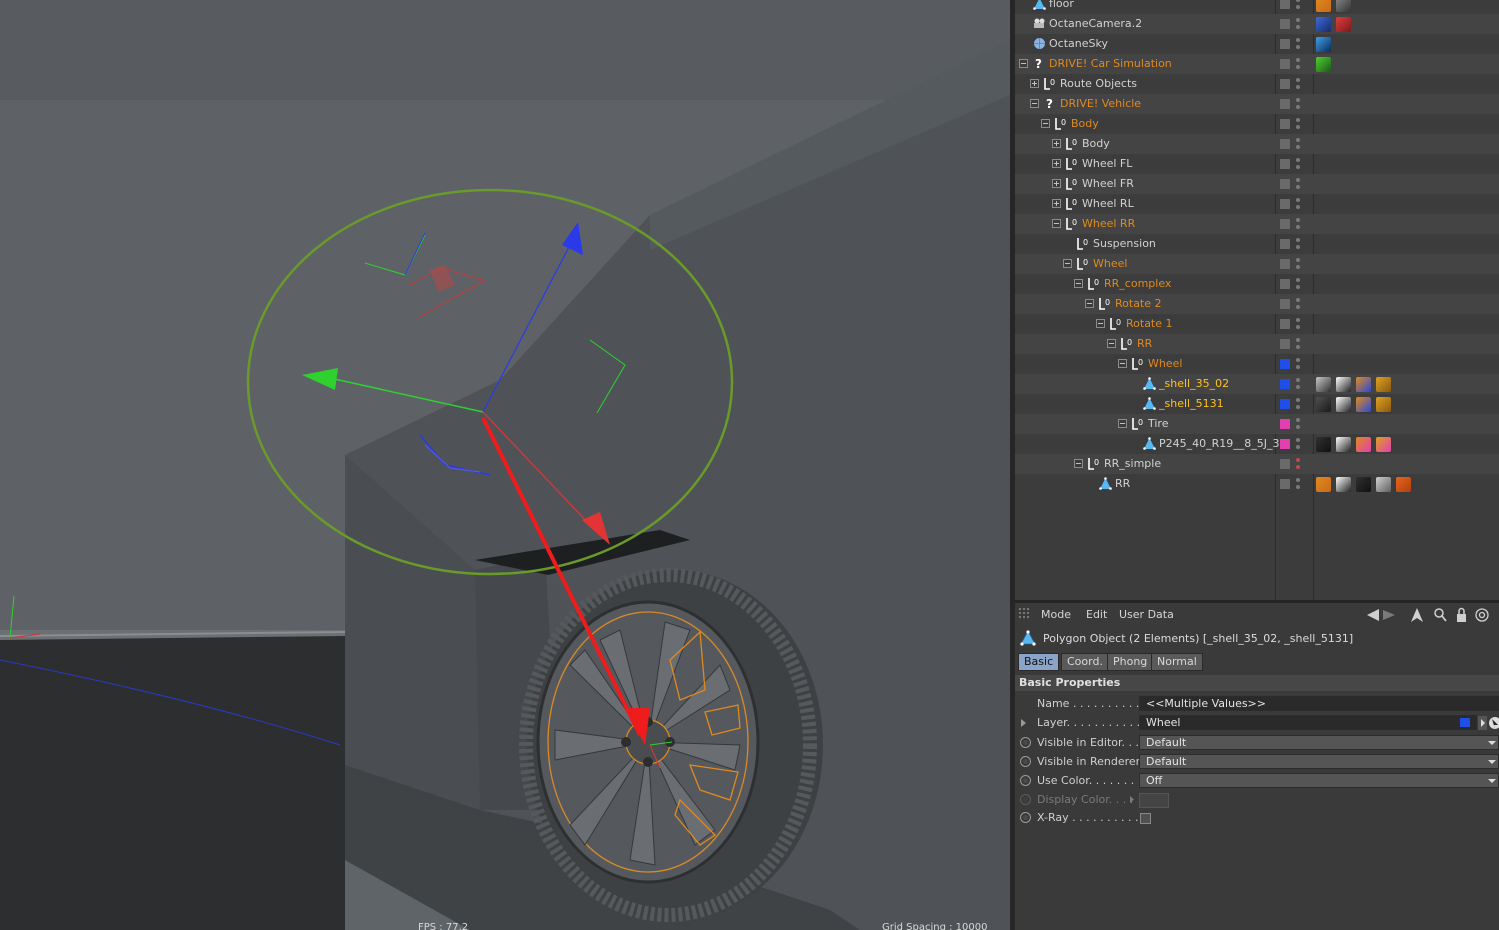 Image resolution: width=1499 pixels, height=930 pixels. I want to click on object-name: floor, so click(1061, 5).